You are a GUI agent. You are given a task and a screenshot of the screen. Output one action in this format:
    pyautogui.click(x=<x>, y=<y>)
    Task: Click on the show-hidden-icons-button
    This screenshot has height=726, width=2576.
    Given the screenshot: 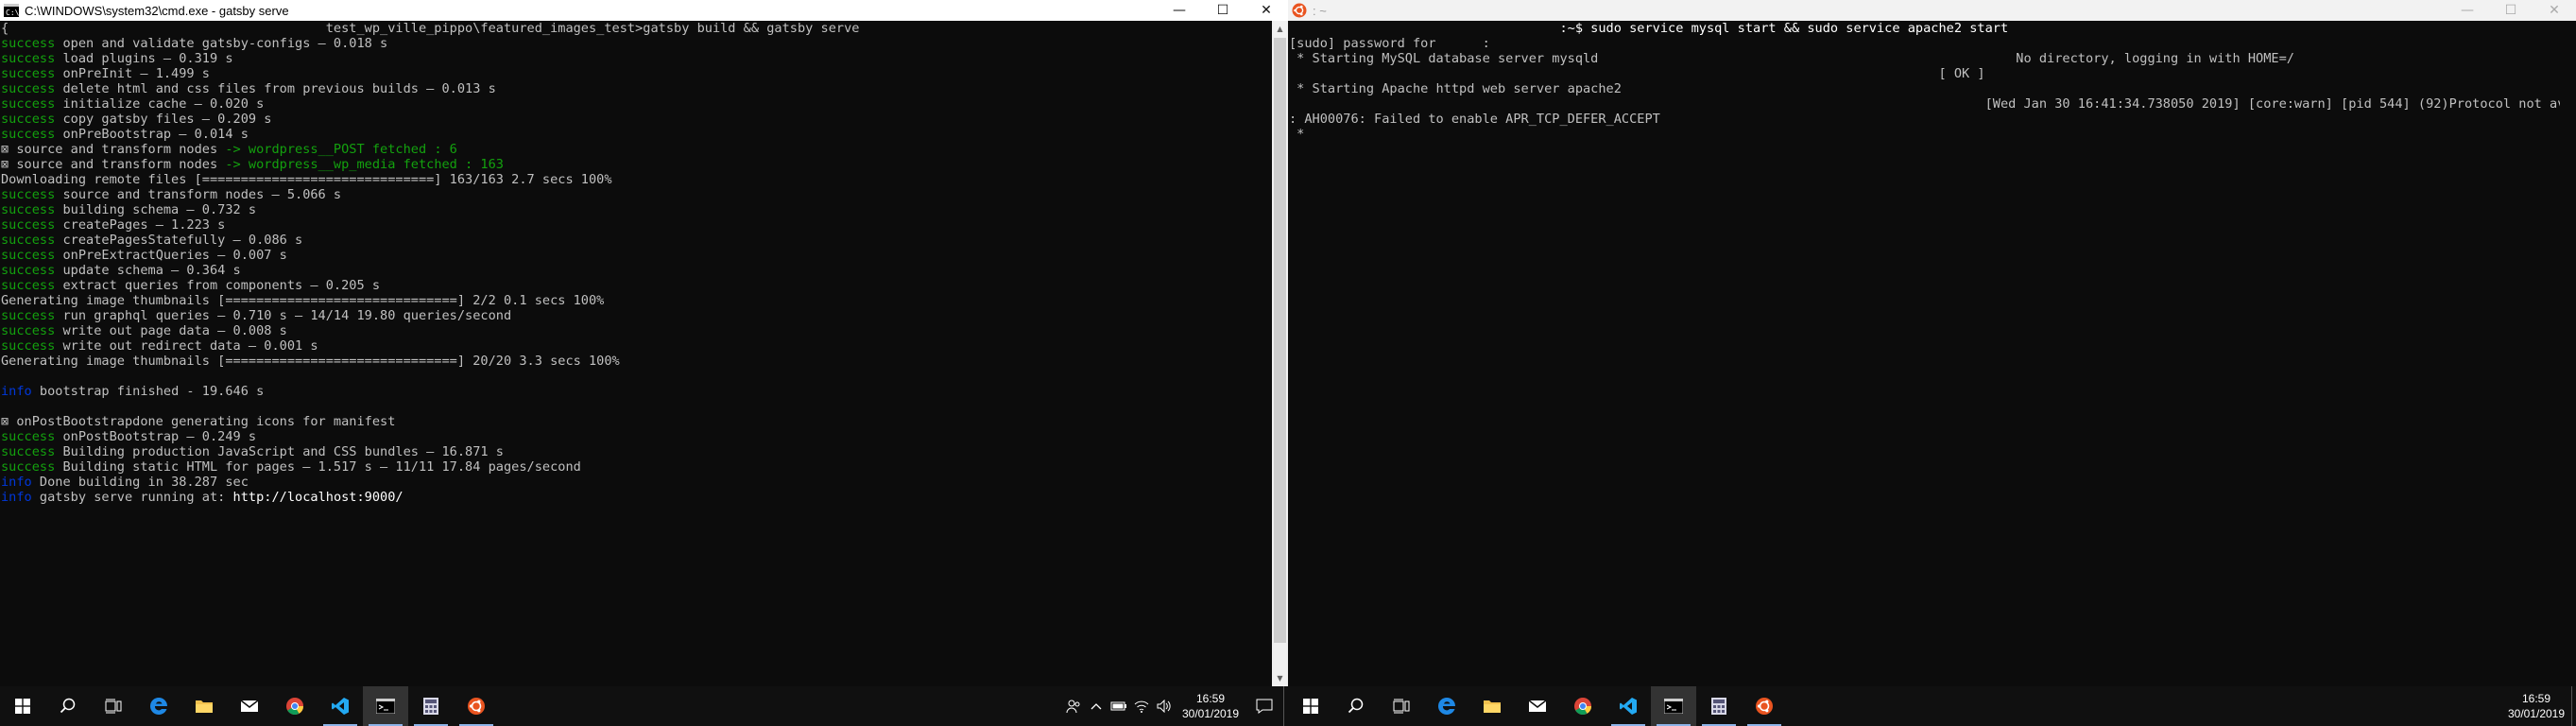 What is the action you would take?
    pyautogui.click(x=1096, y=706)
    